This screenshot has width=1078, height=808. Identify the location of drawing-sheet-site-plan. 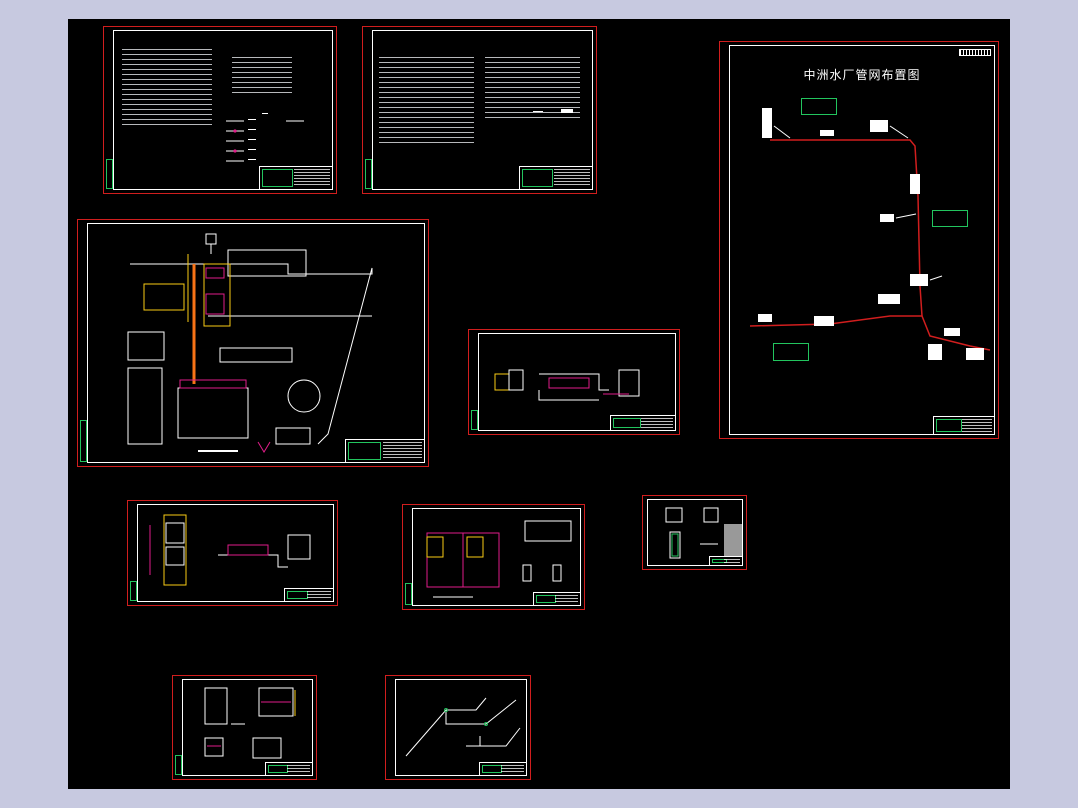
(253, 343).